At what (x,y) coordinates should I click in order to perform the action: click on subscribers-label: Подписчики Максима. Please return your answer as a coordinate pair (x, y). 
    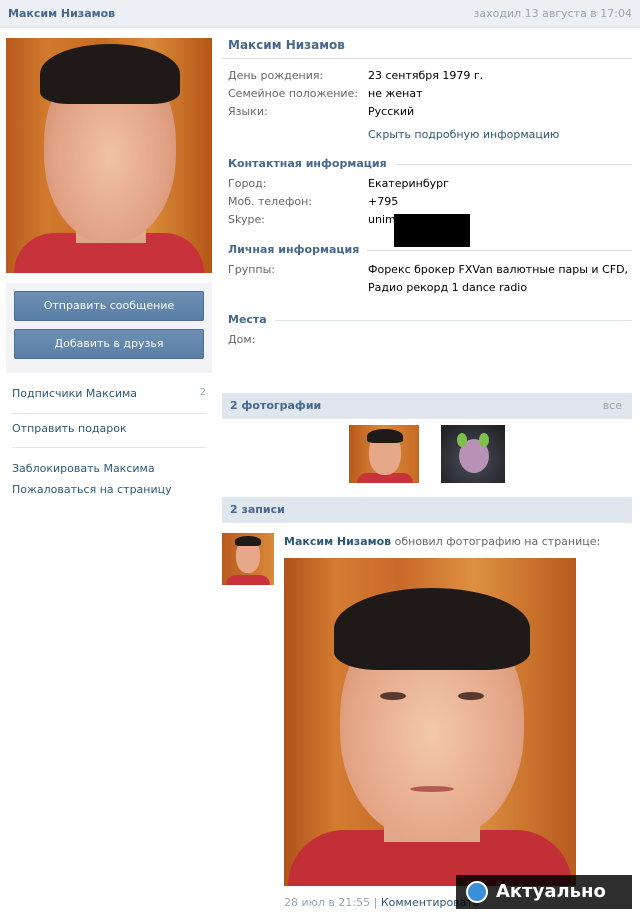
    Looking at the image, I should click on (75, 393).